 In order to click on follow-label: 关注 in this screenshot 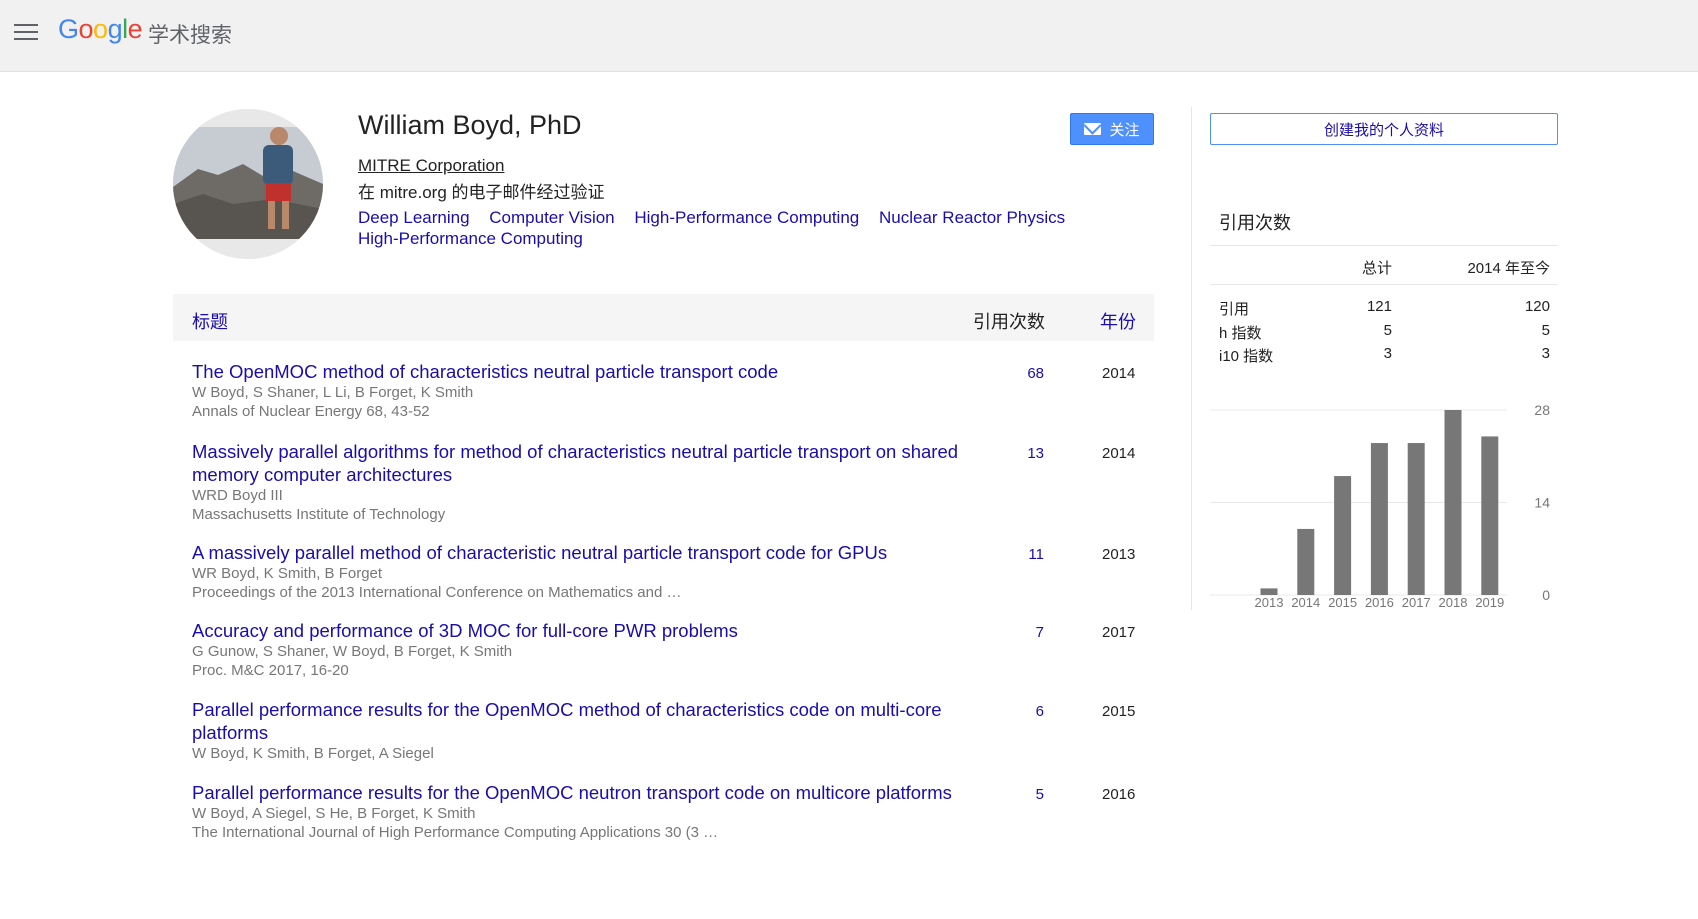, I will do `click(1124, 130)`.